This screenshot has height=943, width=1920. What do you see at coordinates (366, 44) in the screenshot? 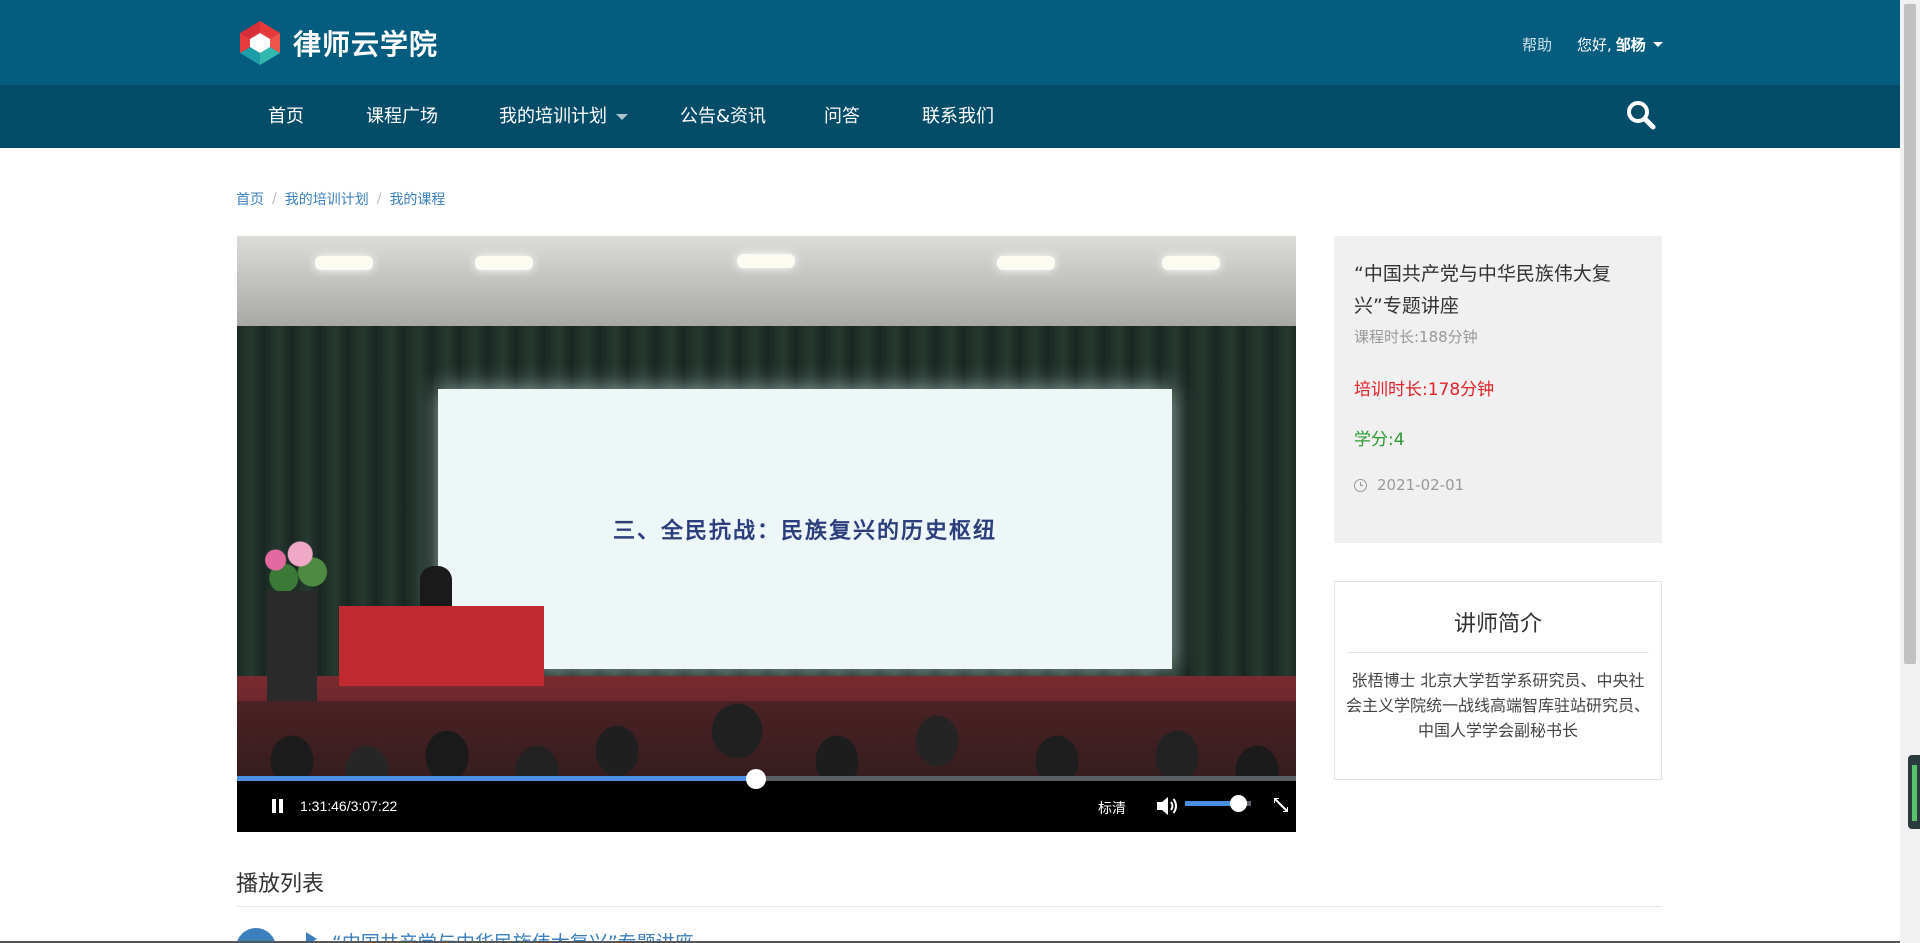
I see `logo-text: 律师云学院` at bounding box center [366, 44].